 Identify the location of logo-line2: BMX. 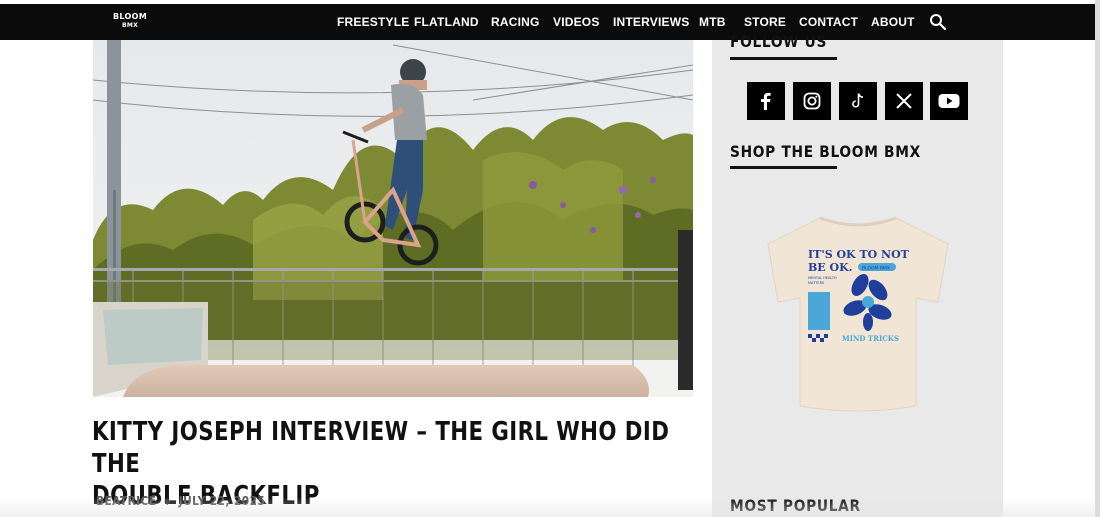
(130, 25).